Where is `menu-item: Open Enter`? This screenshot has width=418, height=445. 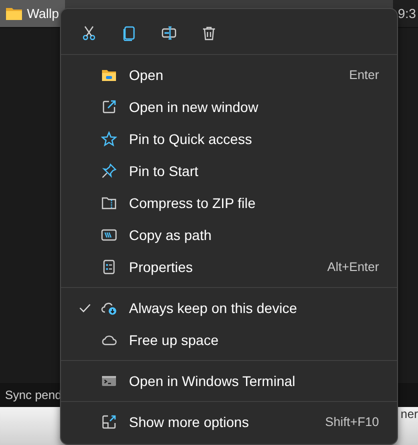 menu-item: Open Enter is located at coordinates (229, 75).